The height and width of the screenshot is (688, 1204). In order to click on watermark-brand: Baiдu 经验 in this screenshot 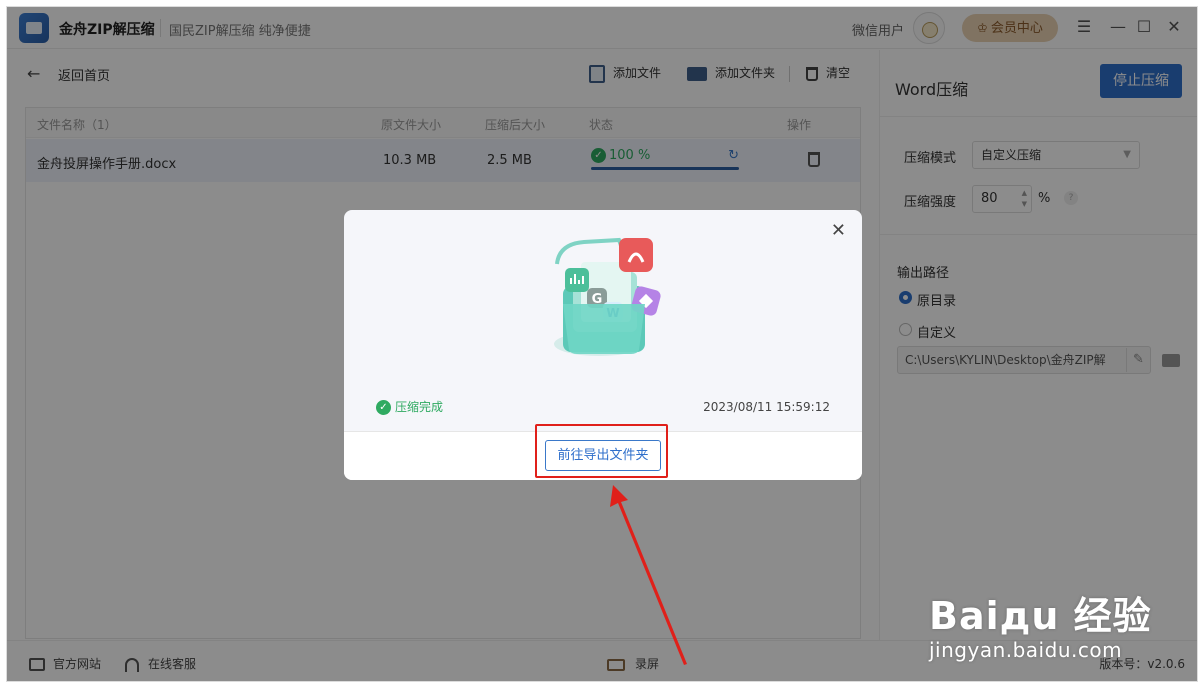, I will do `click(1040, 616)`.